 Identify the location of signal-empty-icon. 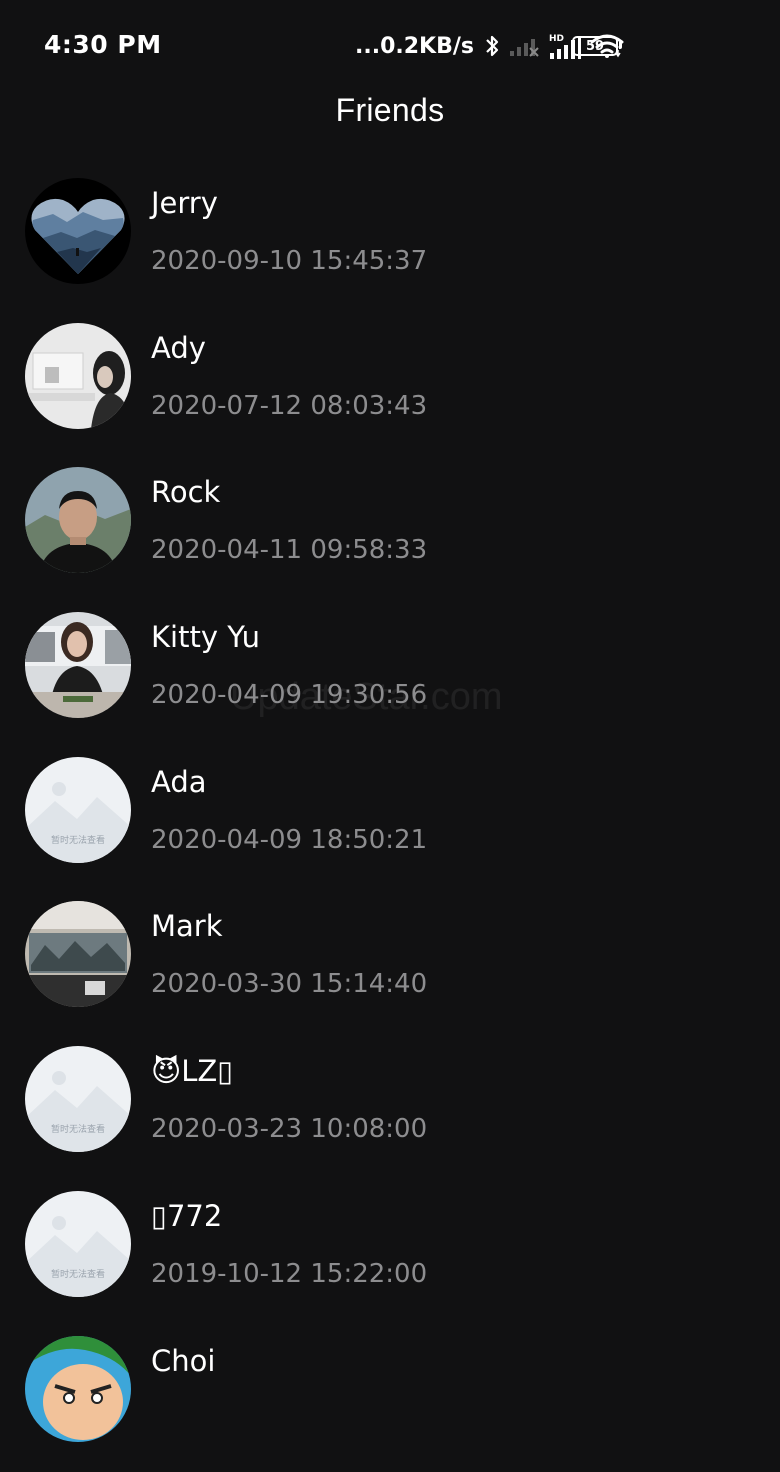
(524, 46).